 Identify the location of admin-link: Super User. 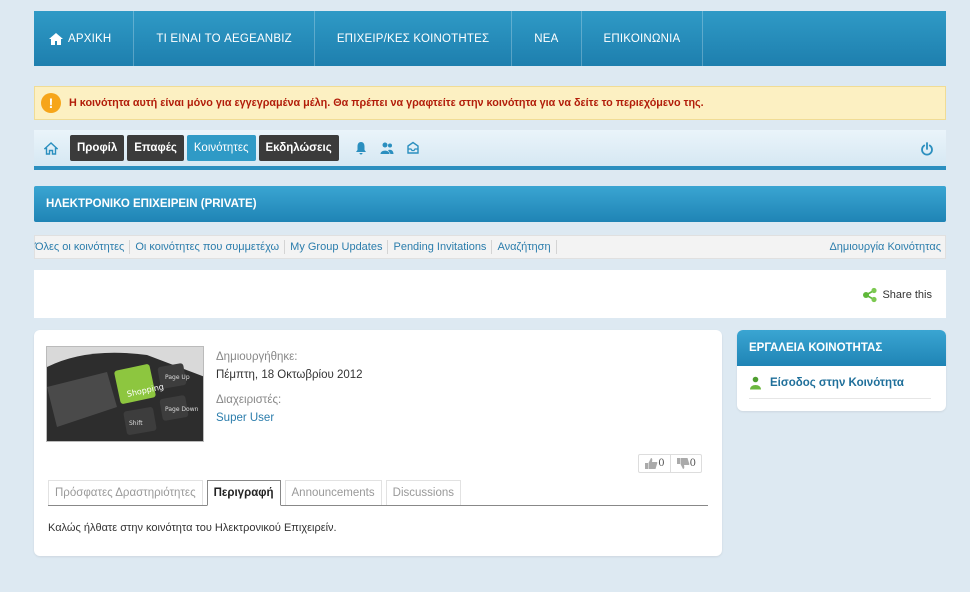
(289, 418).